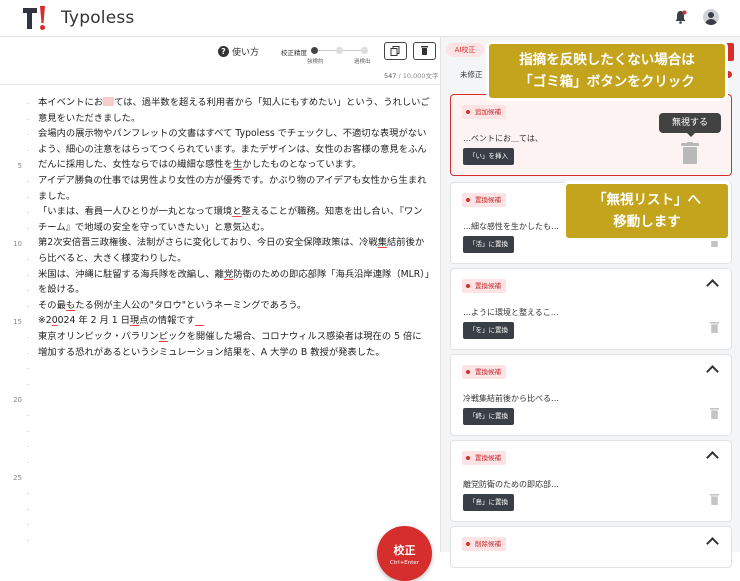 The width and height of the screenshot is (740, 581). What do you see at coordinates (93, 321) in the screenshot?
I see `paragraph-text: 024 年 2 月 1 日` at bounding box center [93, 321].